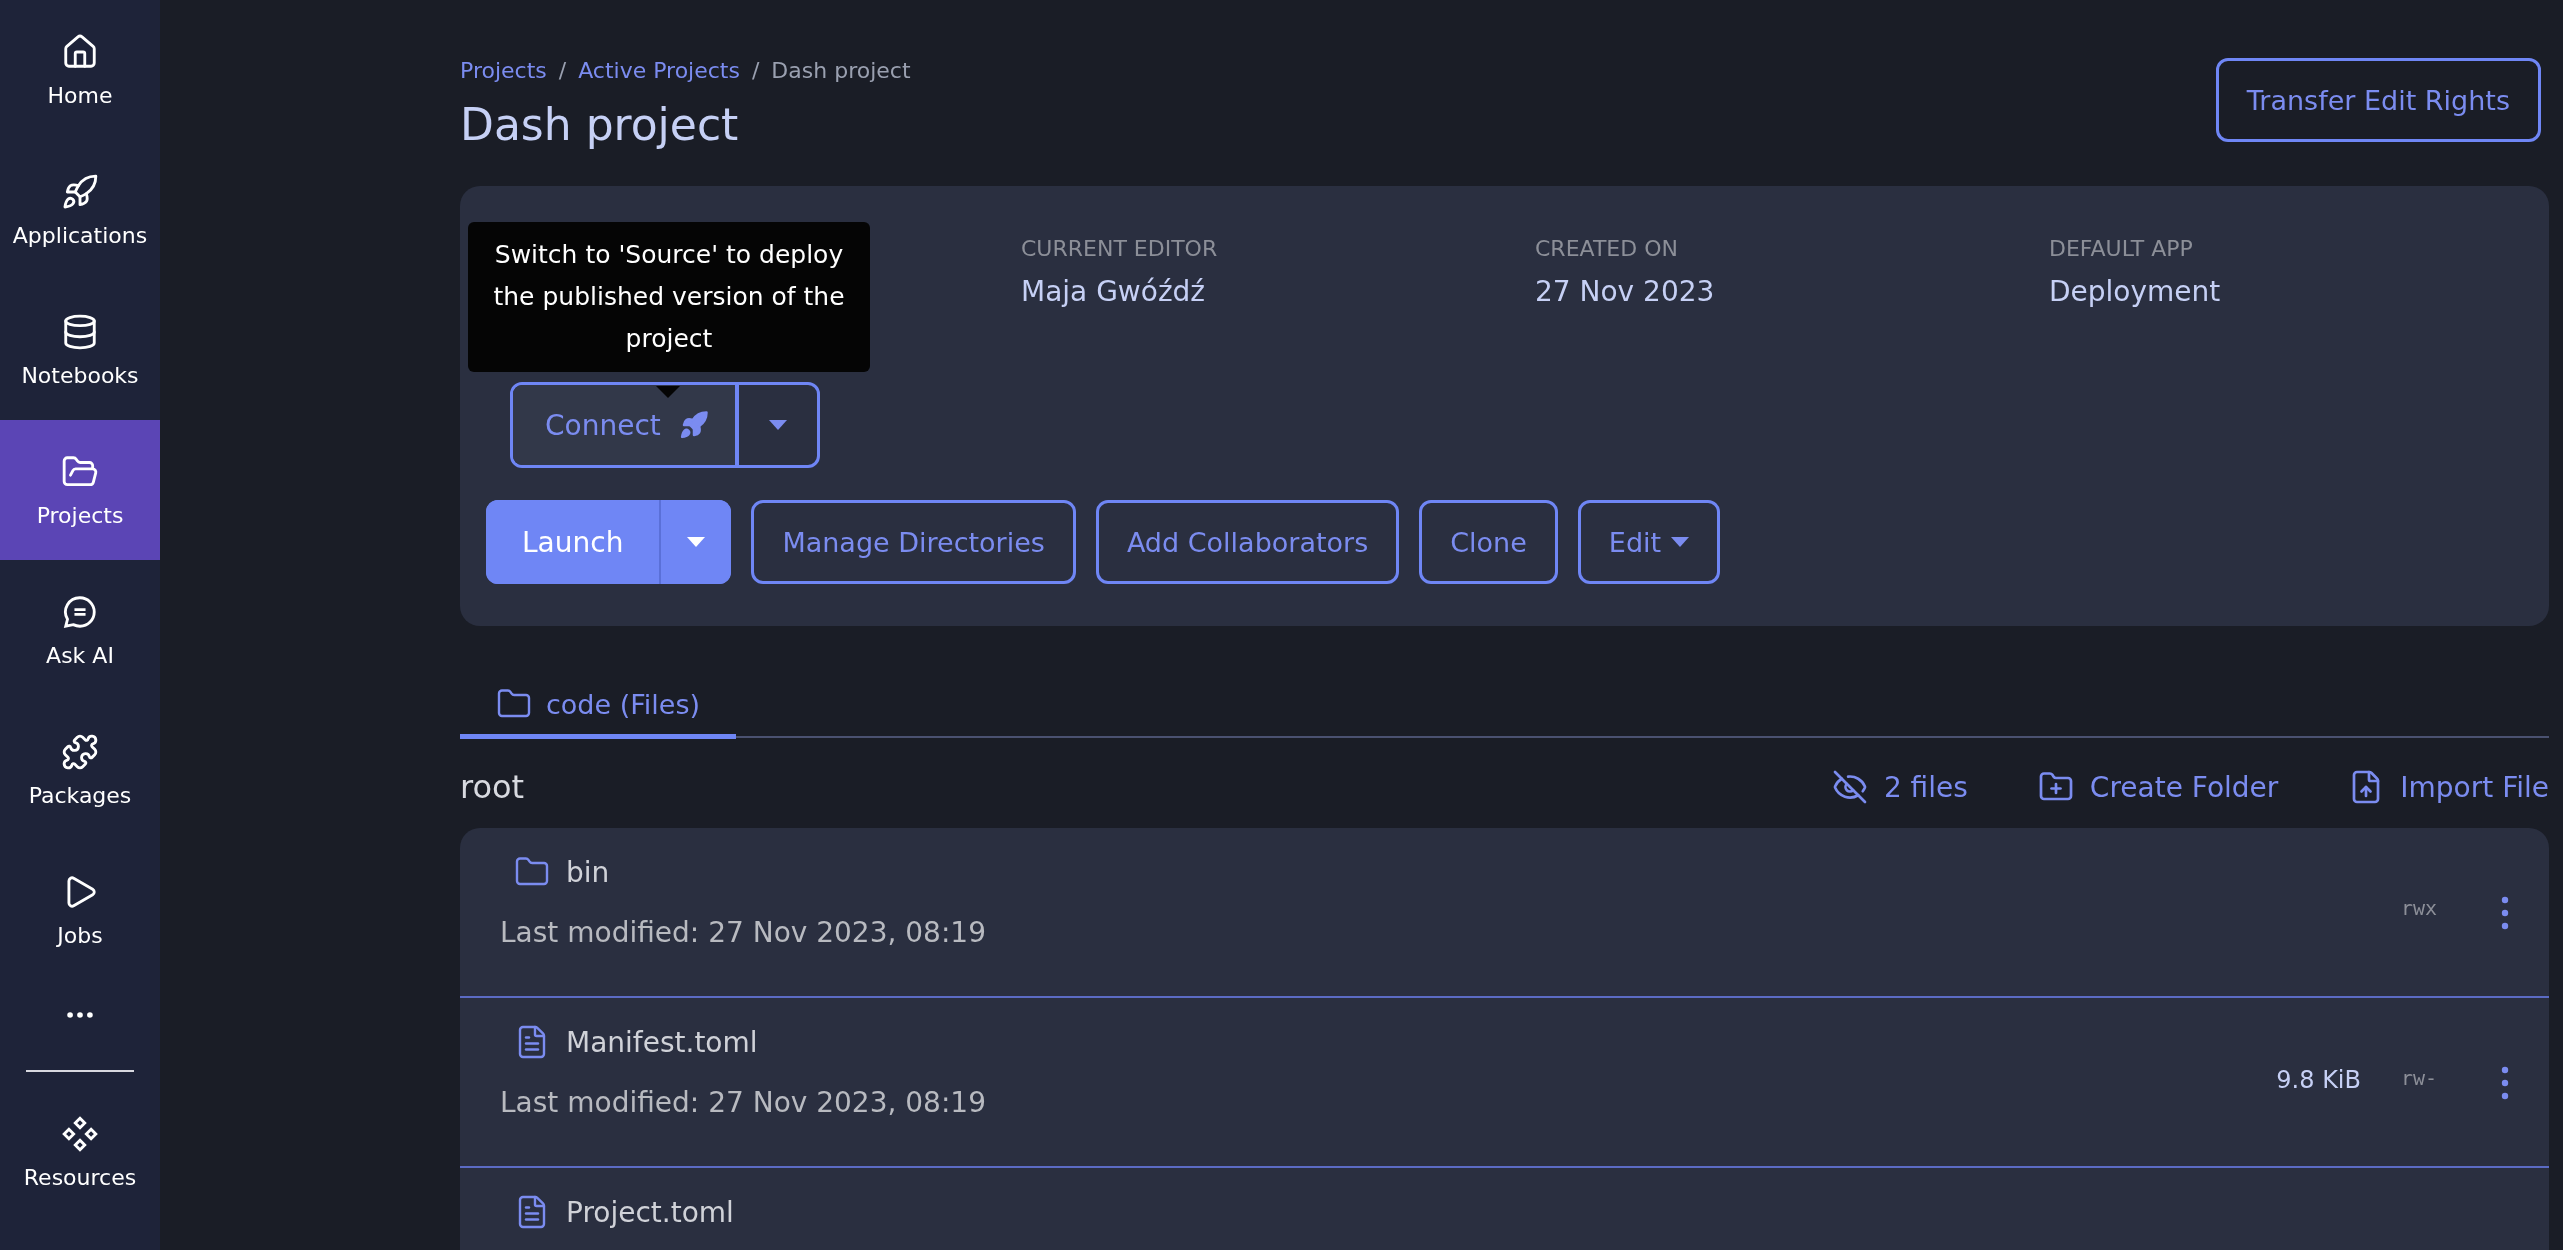 This screenshot has height=1250, width=2563. What do you see at coordinates (80, 235) in the screenshot?
I see `sidebar-label: Applications` at bounding box center [80, 235].